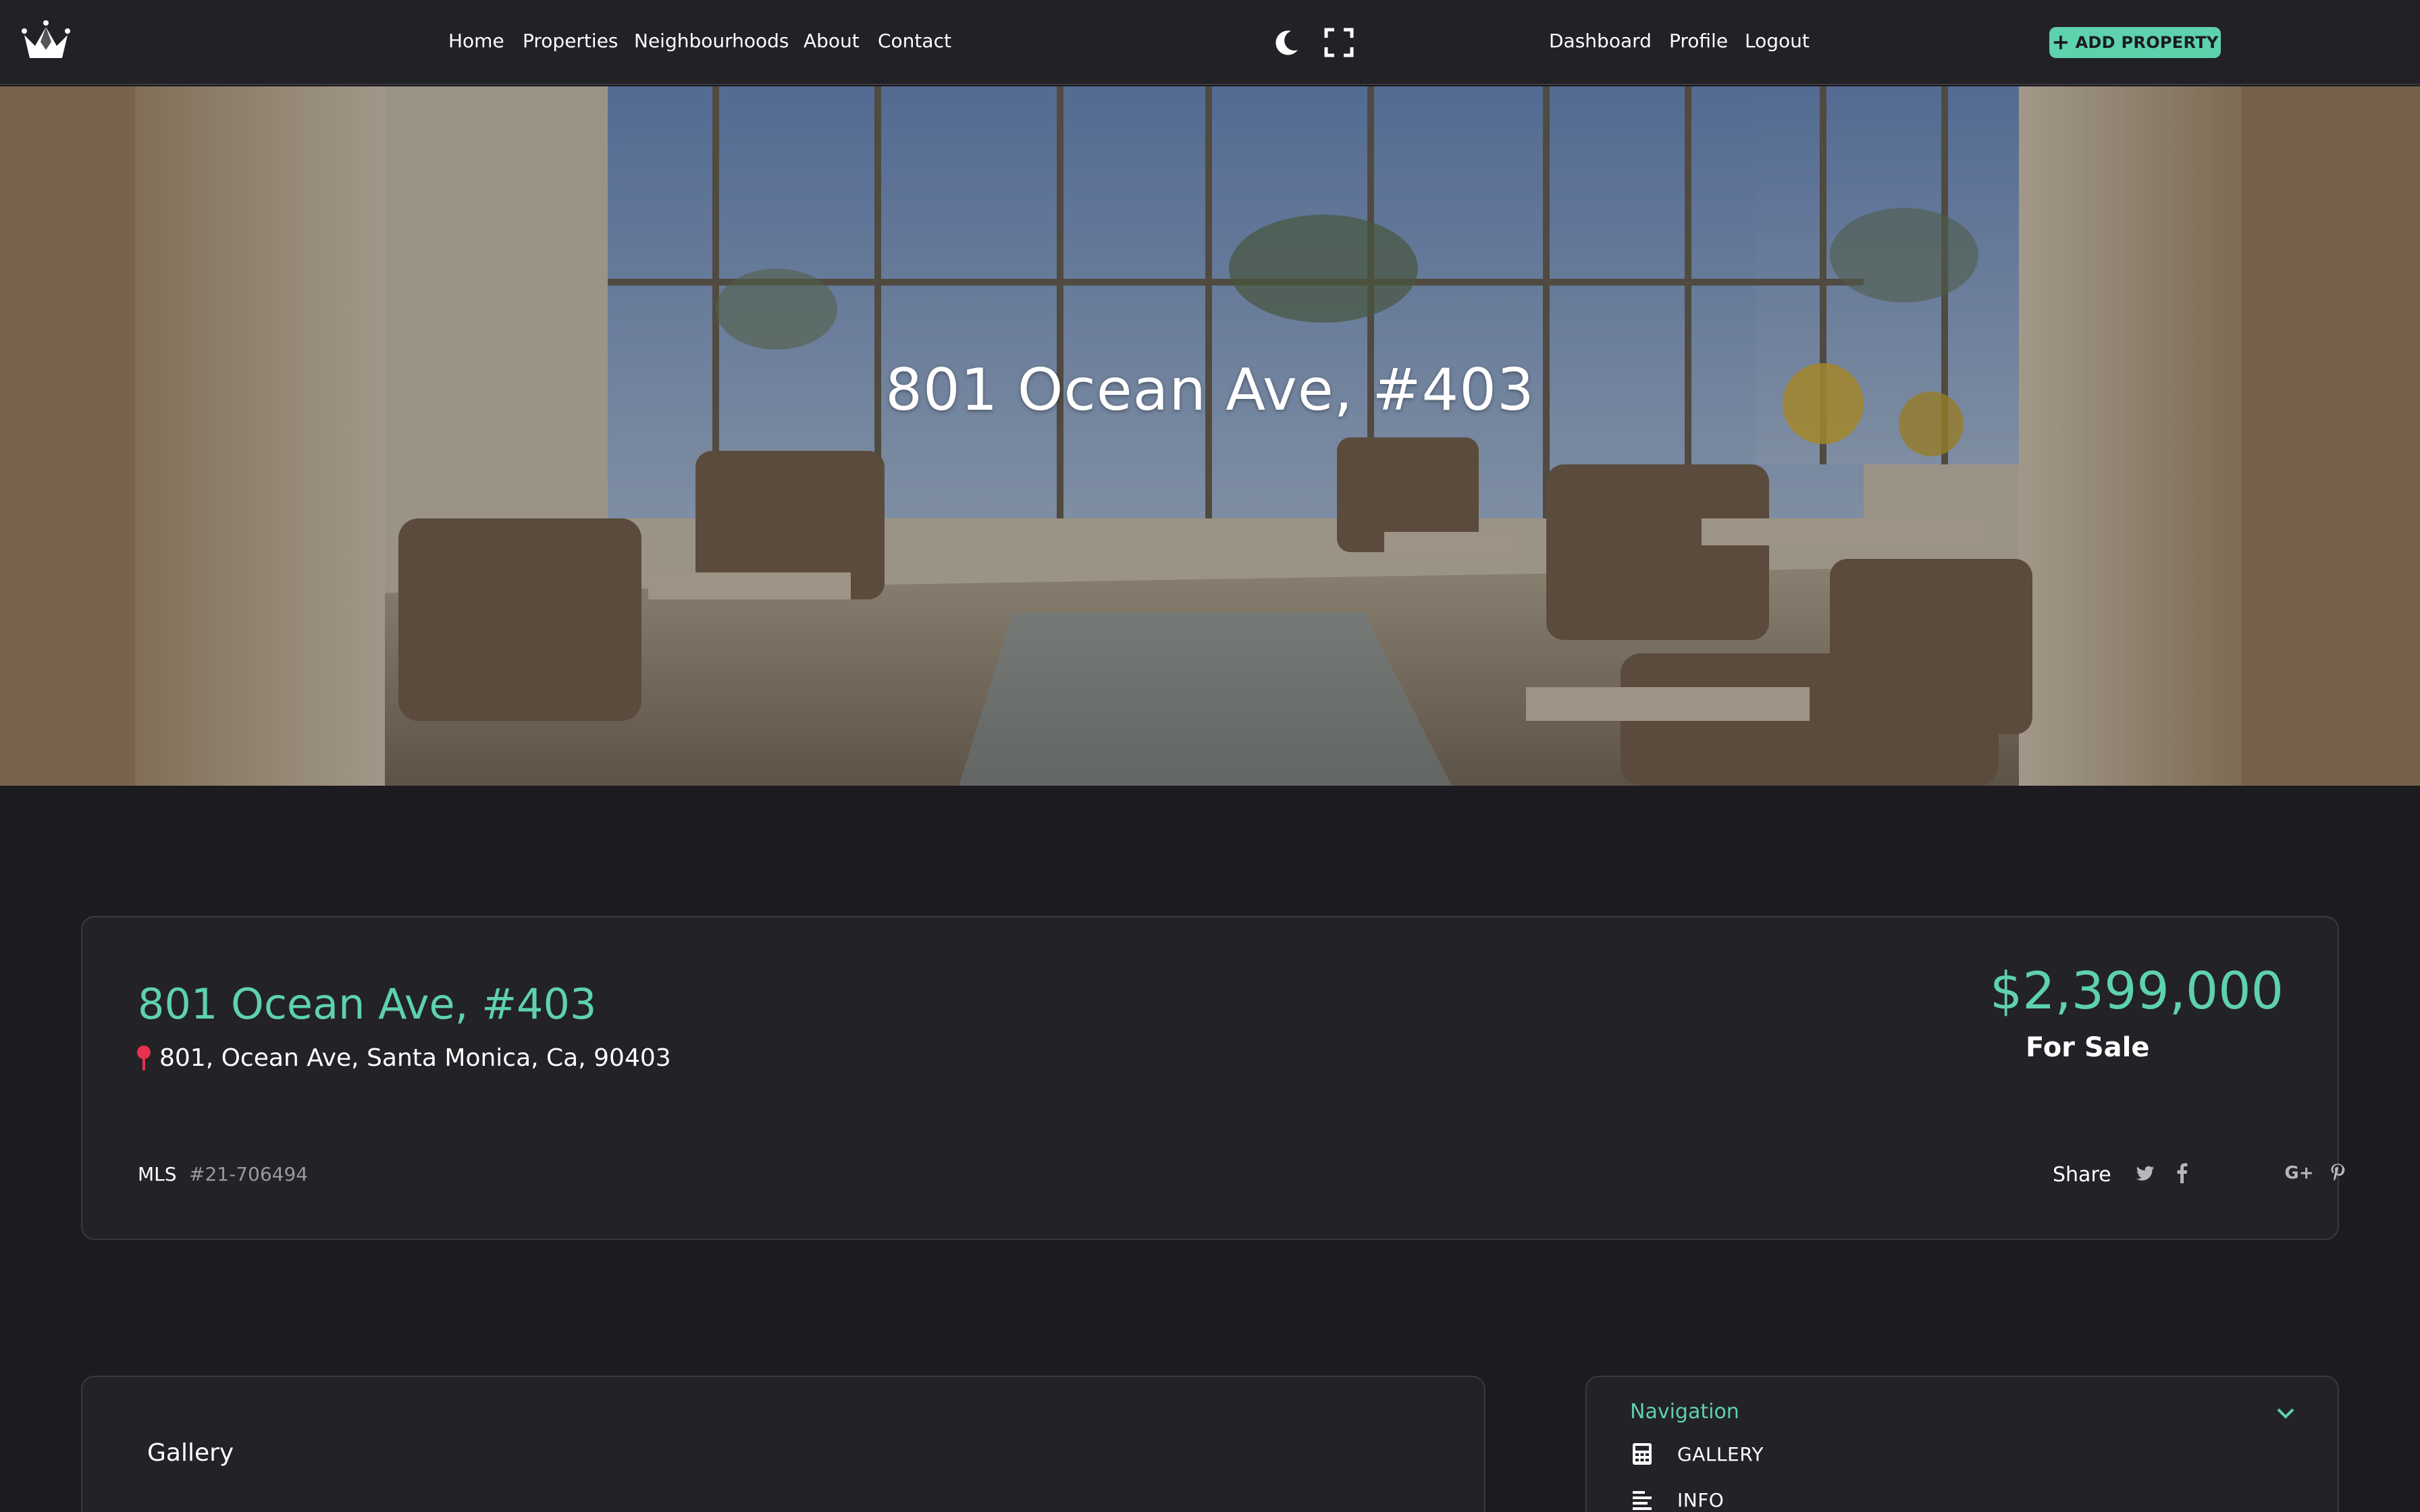 This screenshot has height=1512, width=2420. What do you see at coordinates (832, 41) in the screenshot?
I see `nav-about: About` at bounding box center [832, 41].